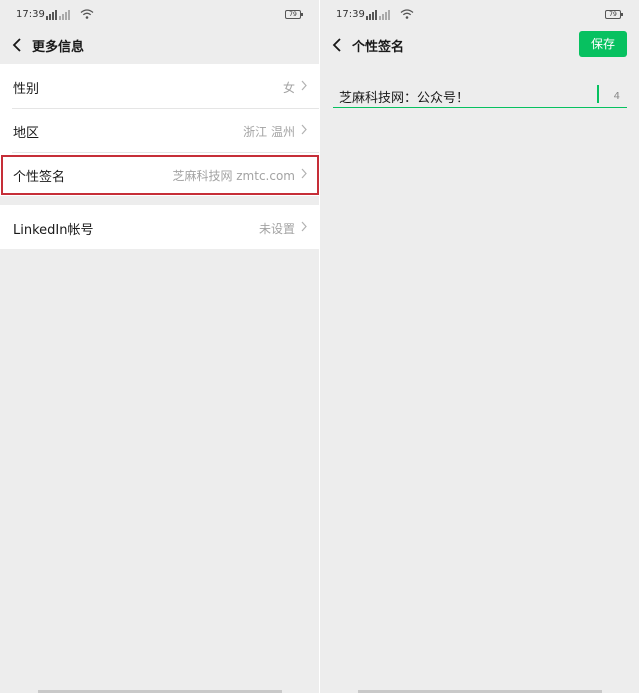 The width and height of the screenshot is (639, 693). I want to click on linkedin-list: LinkedIn帐号 未设置, so click(159, 227).